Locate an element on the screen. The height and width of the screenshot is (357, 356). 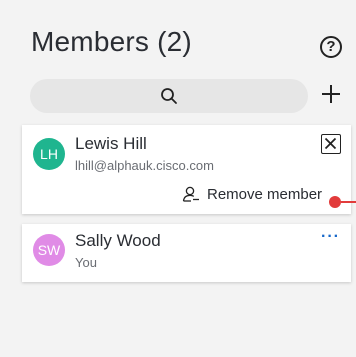
close-button is located at coordinates (331, 144).